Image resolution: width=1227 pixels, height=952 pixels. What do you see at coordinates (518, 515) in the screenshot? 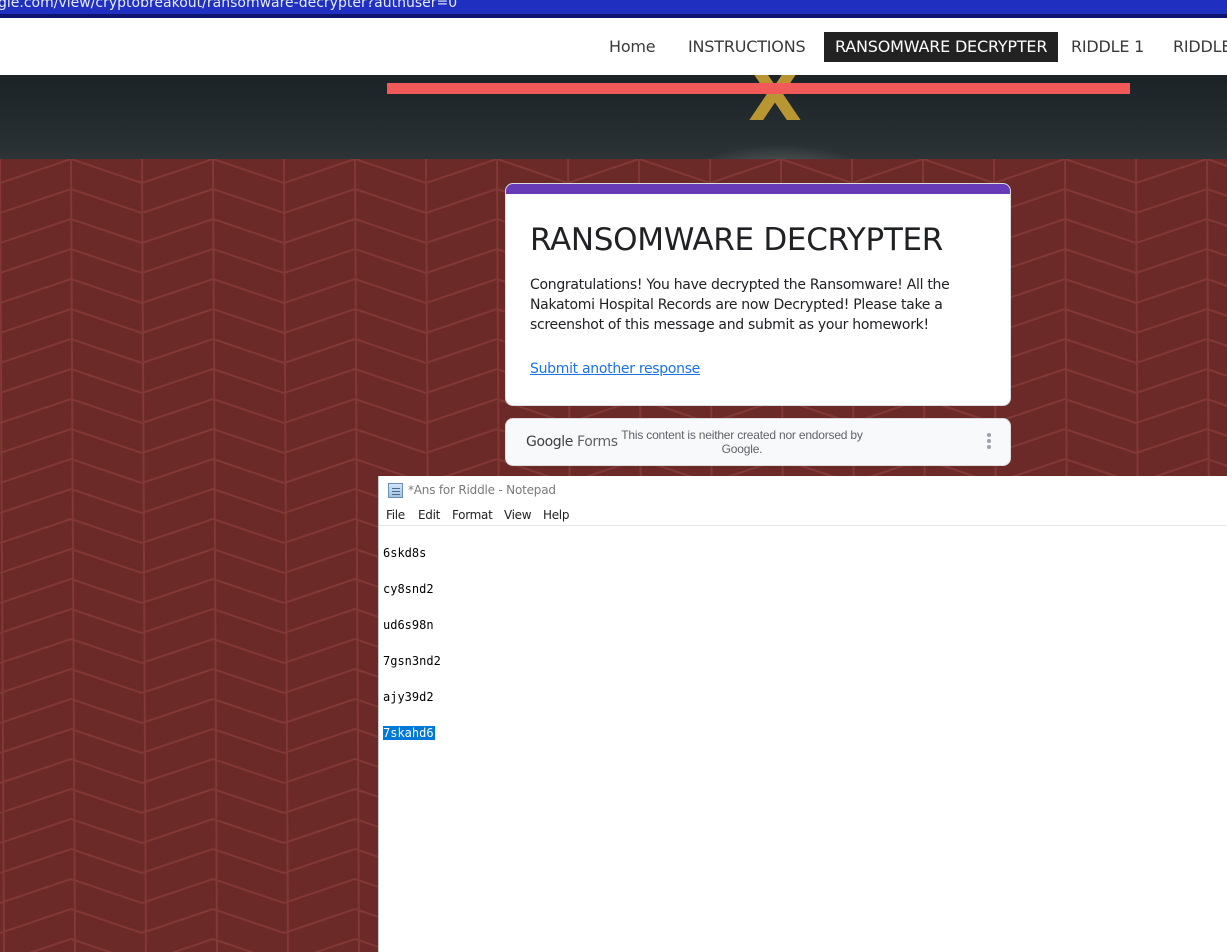
I see `menu-view: View` at bounding box center [518, 515].